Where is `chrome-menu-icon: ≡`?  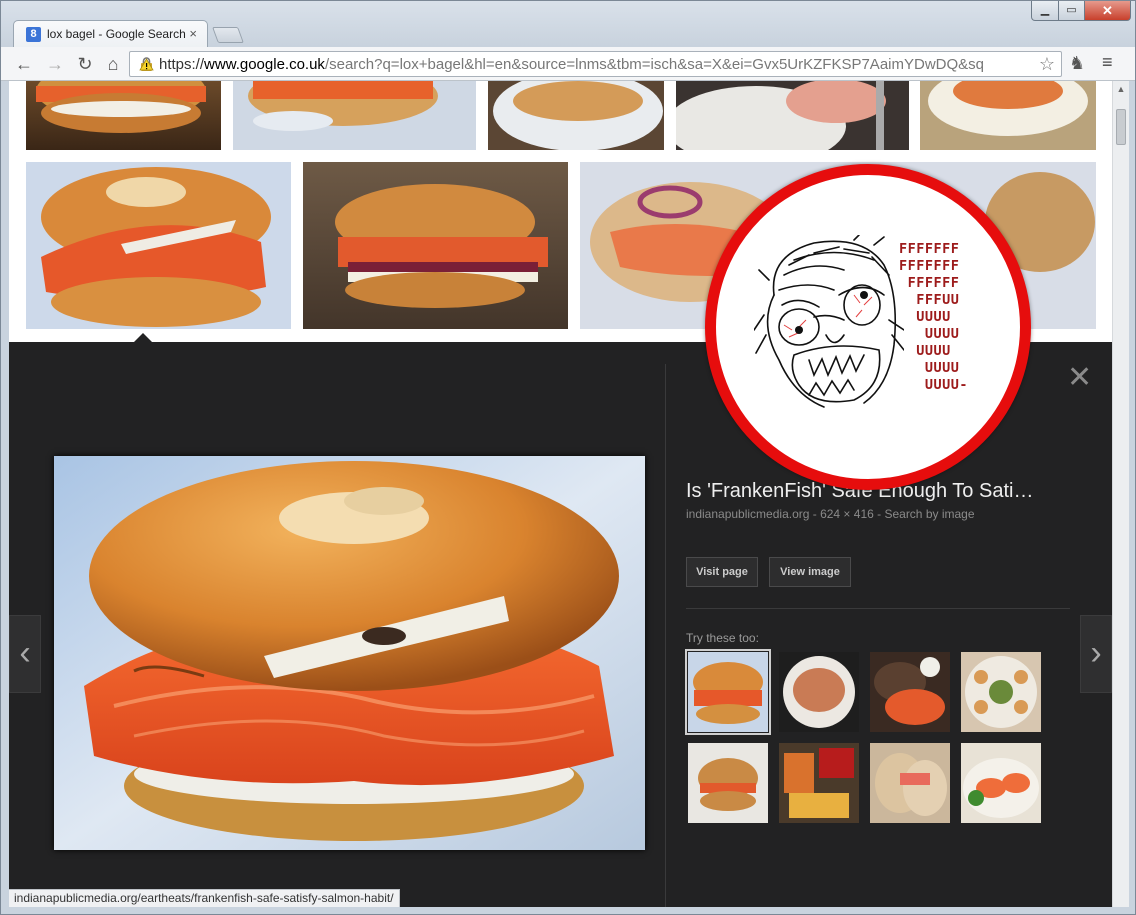
chrome-menu-icon: ≡ is located at coordinates (1107, 62).